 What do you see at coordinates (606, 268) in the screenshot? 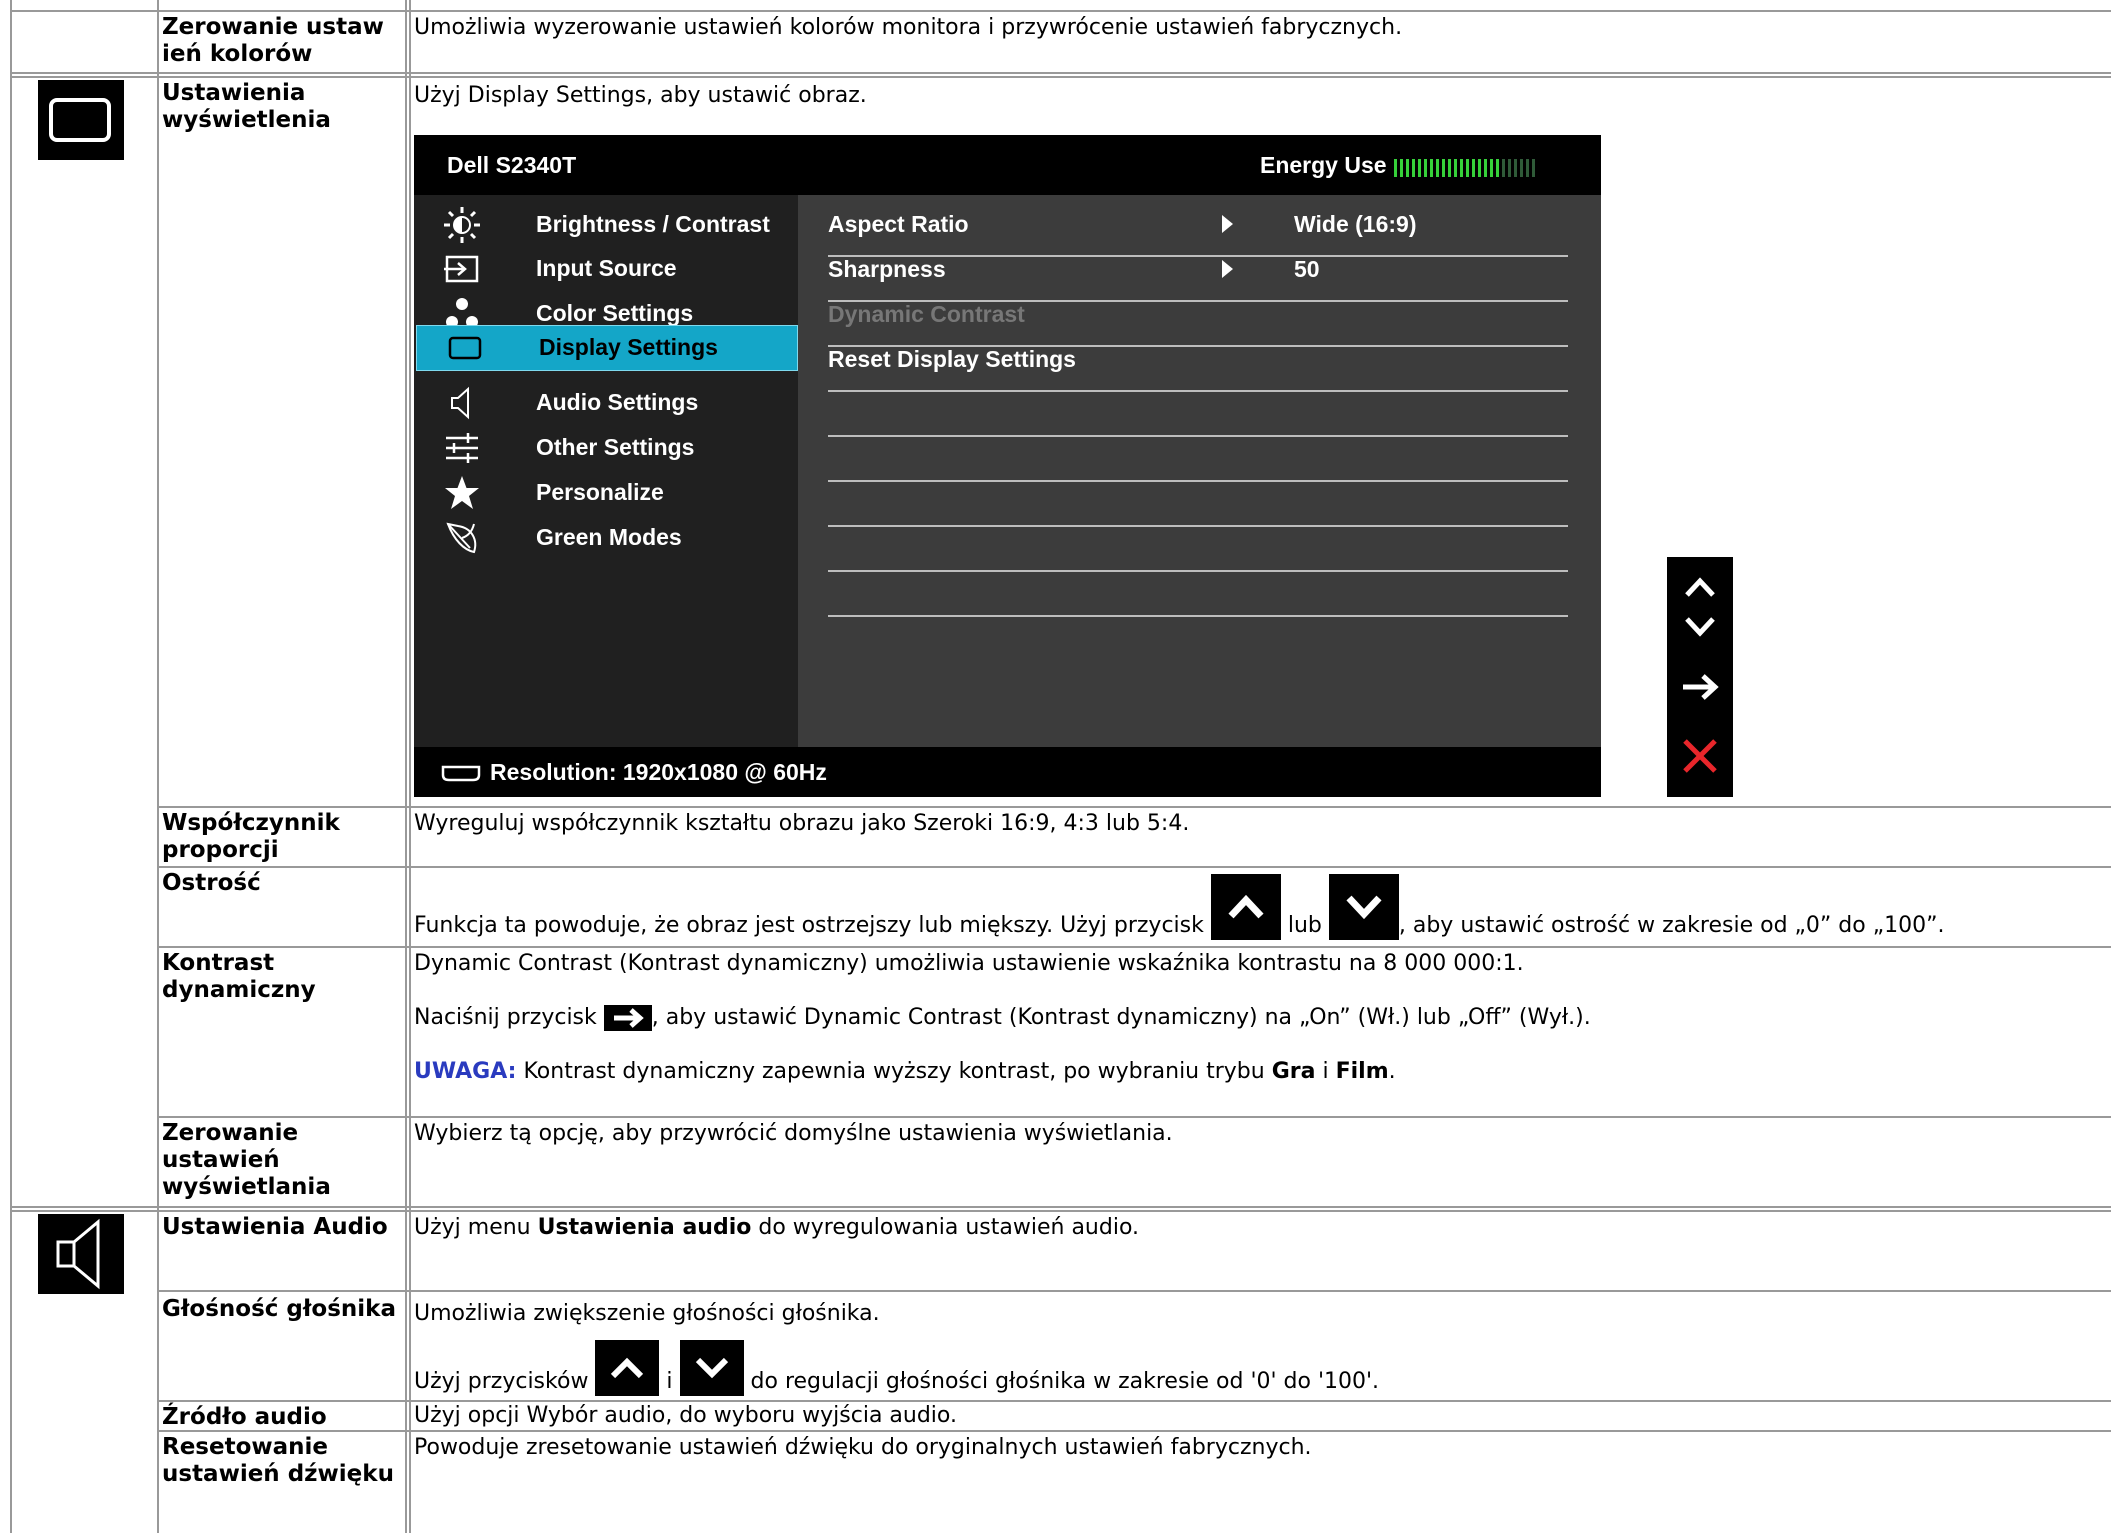
I see `osd-menu-label: Input Source` at bounding box center [606, 268].